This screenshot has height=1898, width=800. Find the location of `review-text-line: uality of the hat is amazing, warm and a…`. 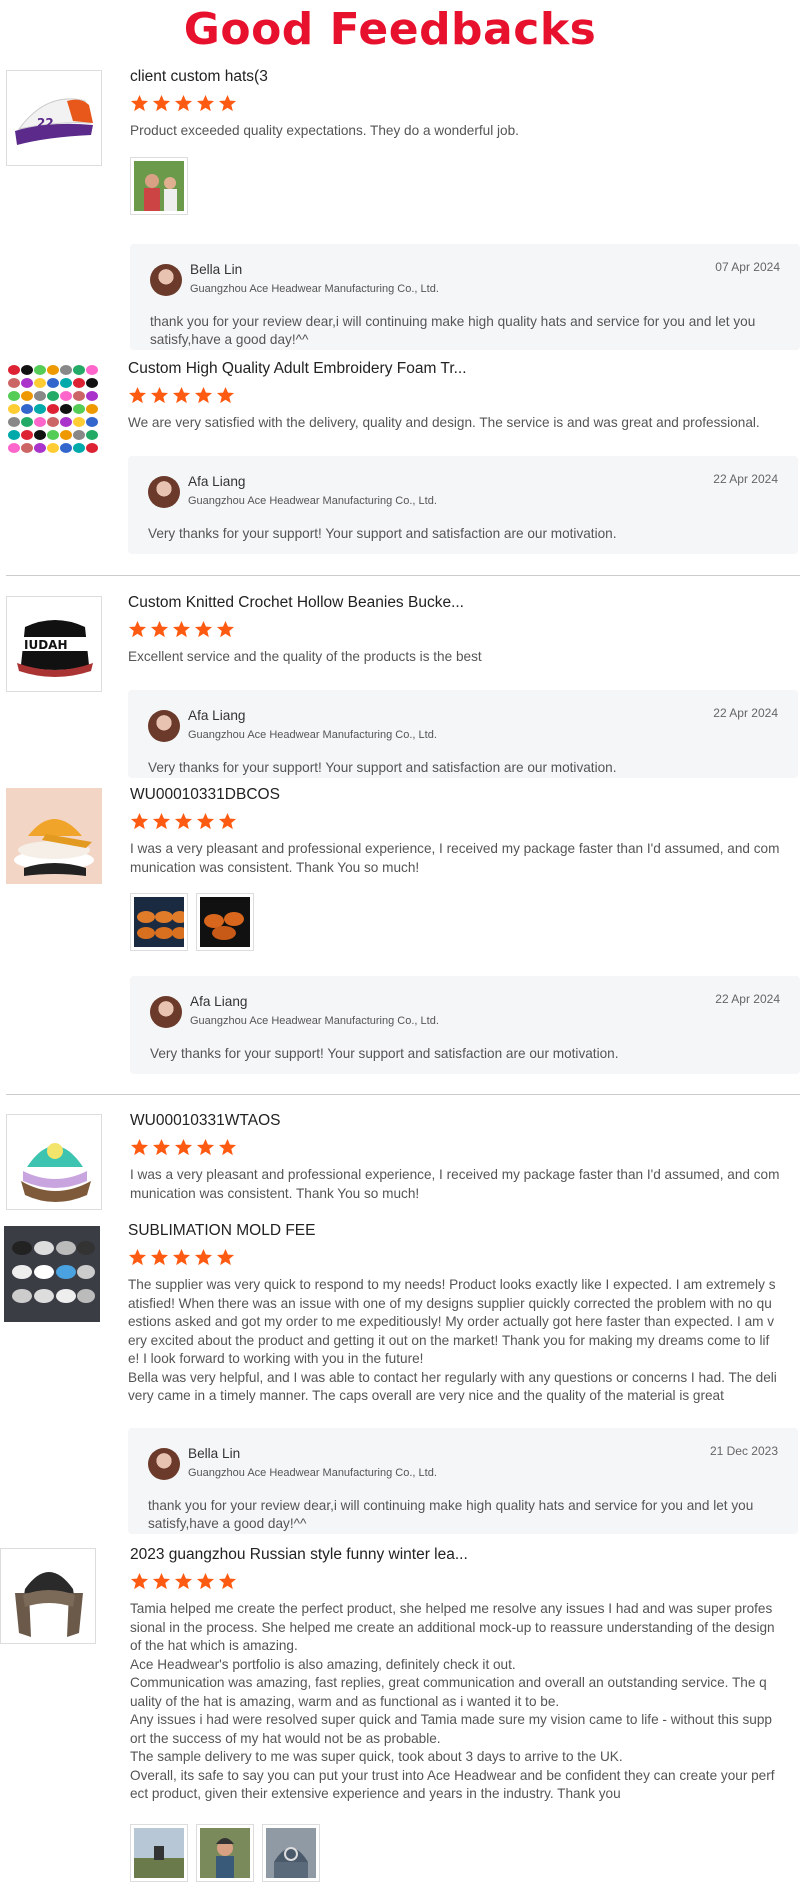

review-text-line: uality of the hat is amazing, warm and a… is located at coordinates (345, 1701).